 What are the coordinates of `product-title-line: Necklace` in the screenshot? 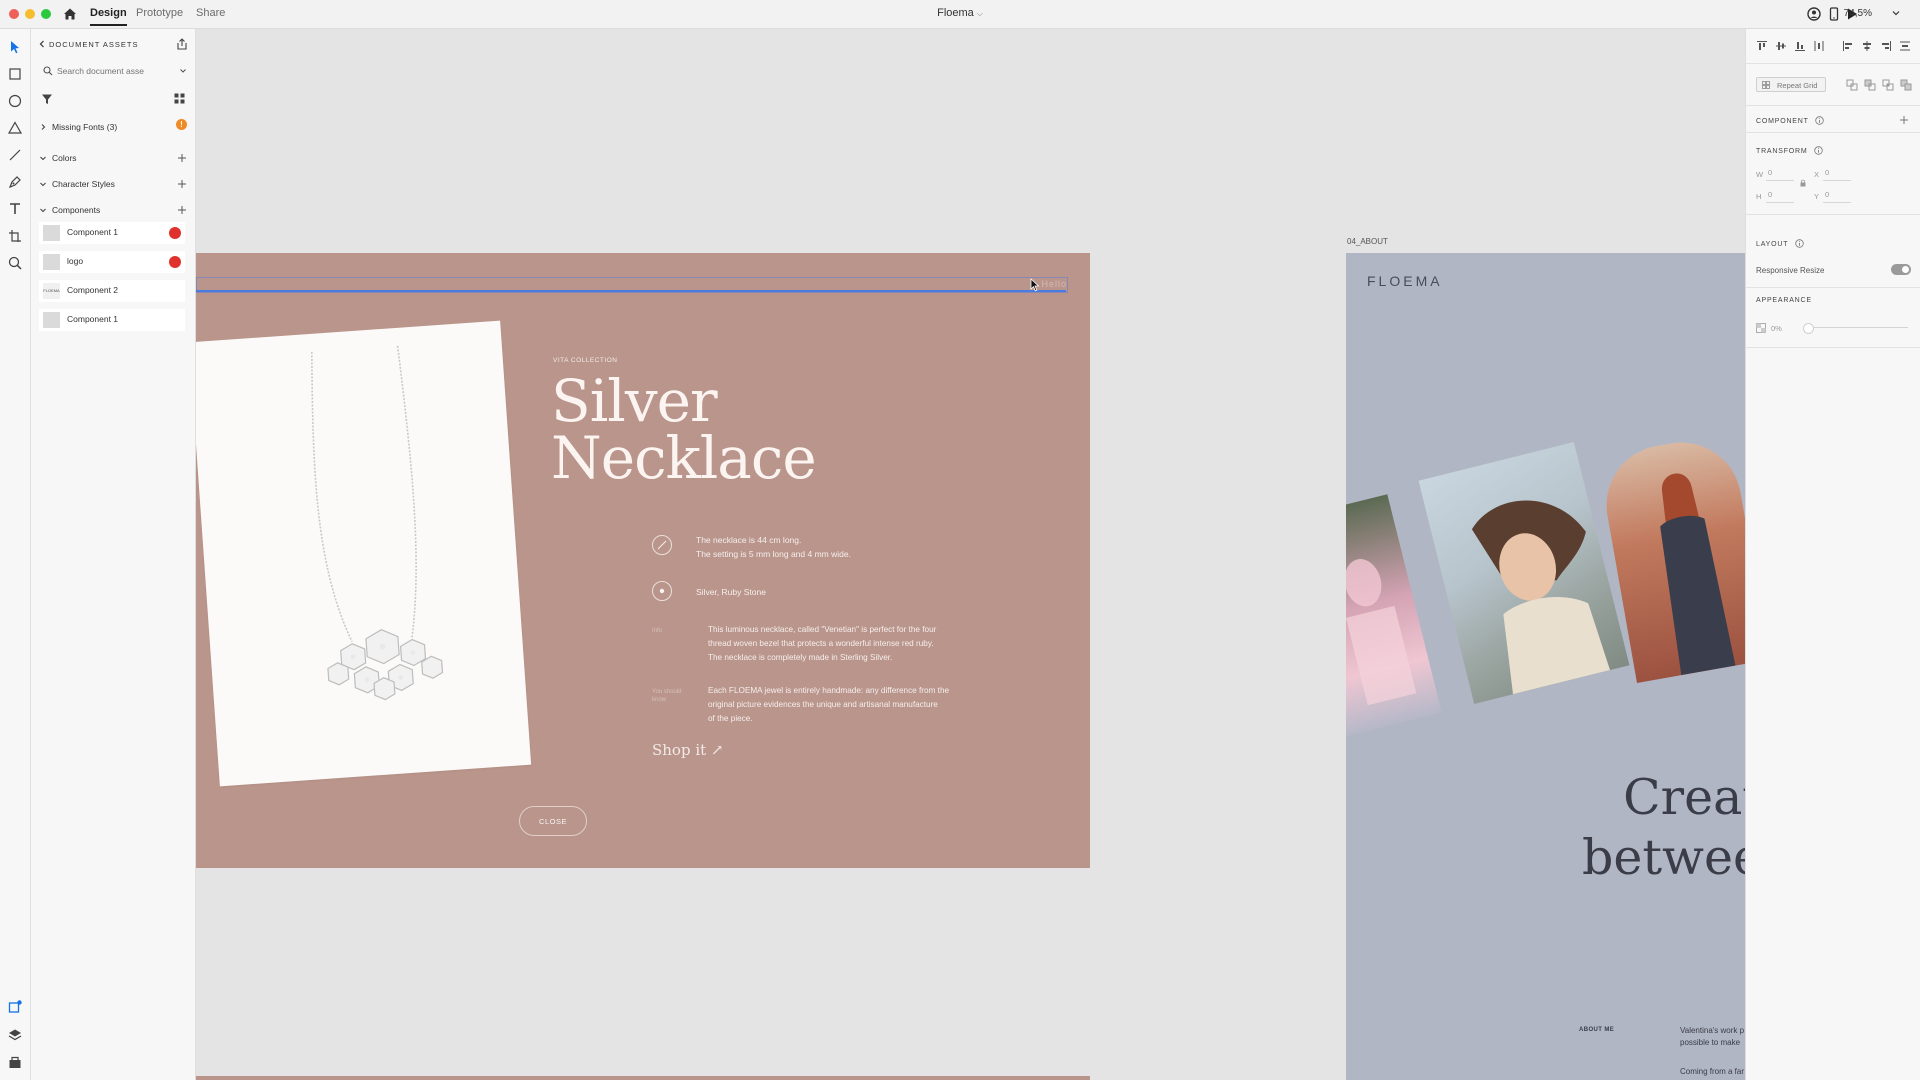 It's located at (684, 458).